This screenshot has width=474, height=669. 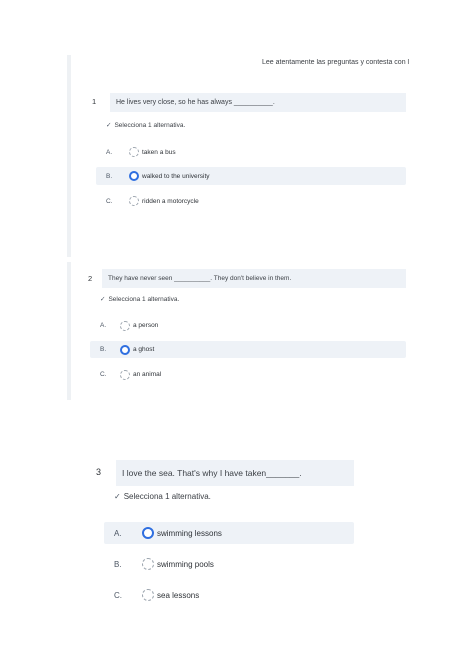 What do you see at coordinates (69, 156) in the screenshot?
I see `left-edge-bar-top` at bounding box center [69, 156].